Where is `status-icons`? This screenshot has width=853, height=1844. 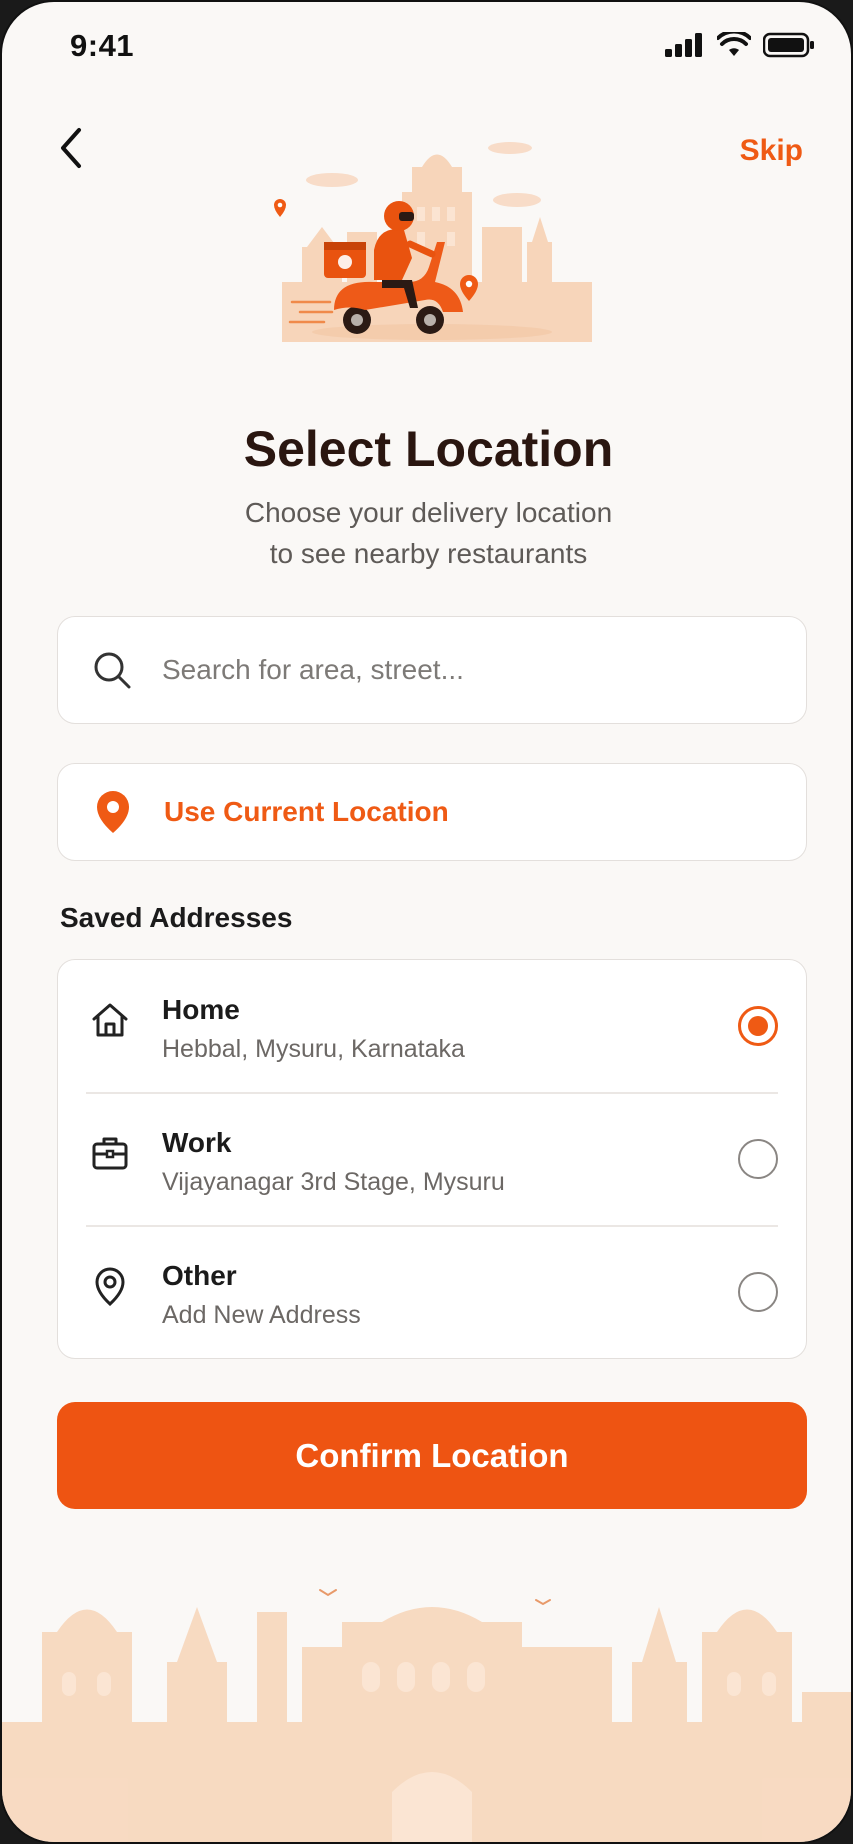
status-icons is located at coordinates (740, 45).